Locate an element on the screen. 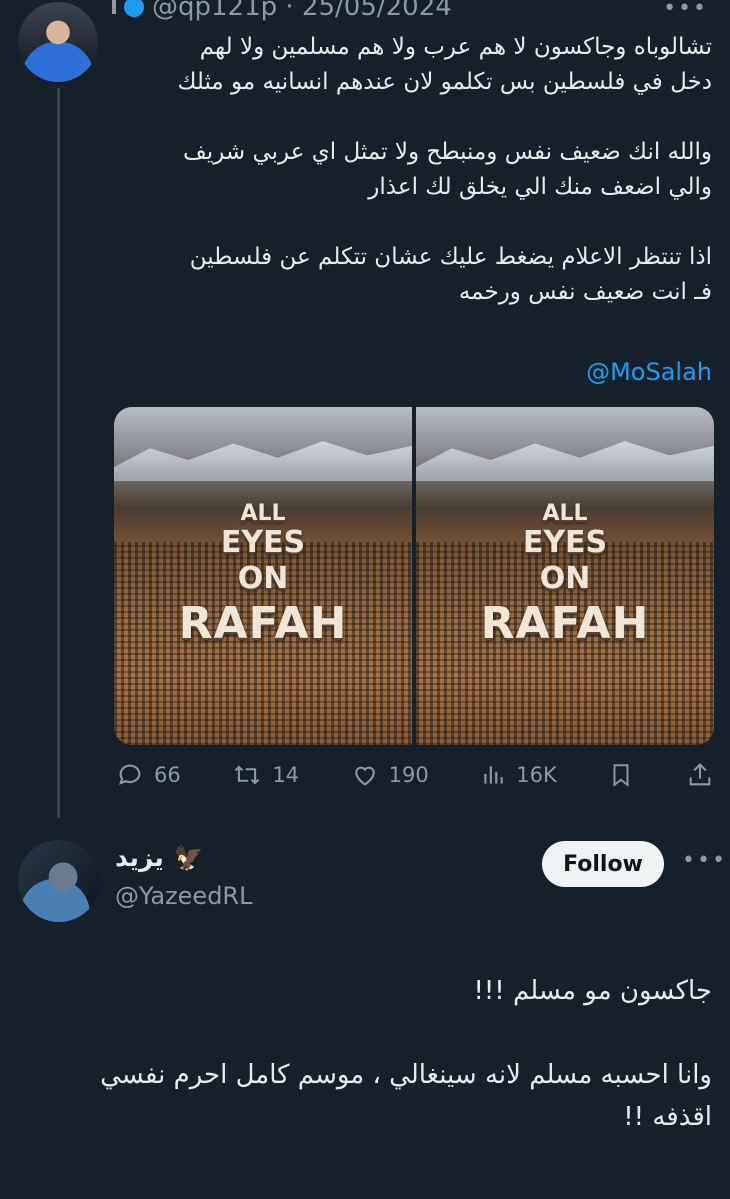 The height and width of the screenshot is (1199, 730). thread-connector-line is located at coordinates (58, 453).